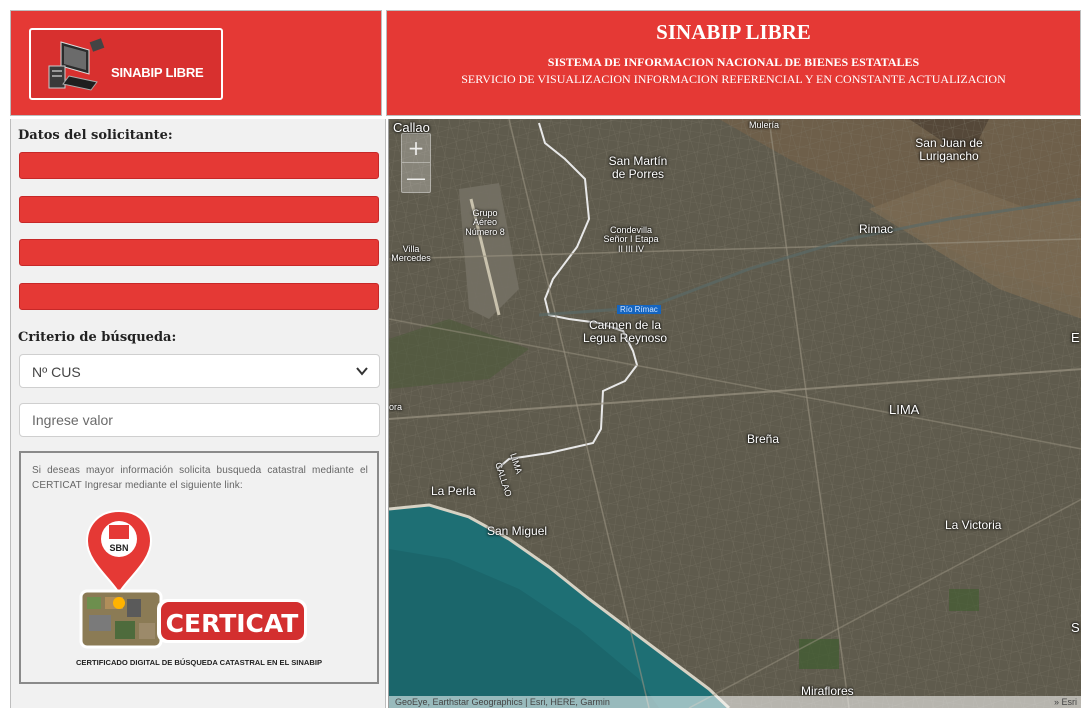  Describe the element at coordinates (764, 125) in the screenshot. I see `map-label-muleria: Mulería` at that location.